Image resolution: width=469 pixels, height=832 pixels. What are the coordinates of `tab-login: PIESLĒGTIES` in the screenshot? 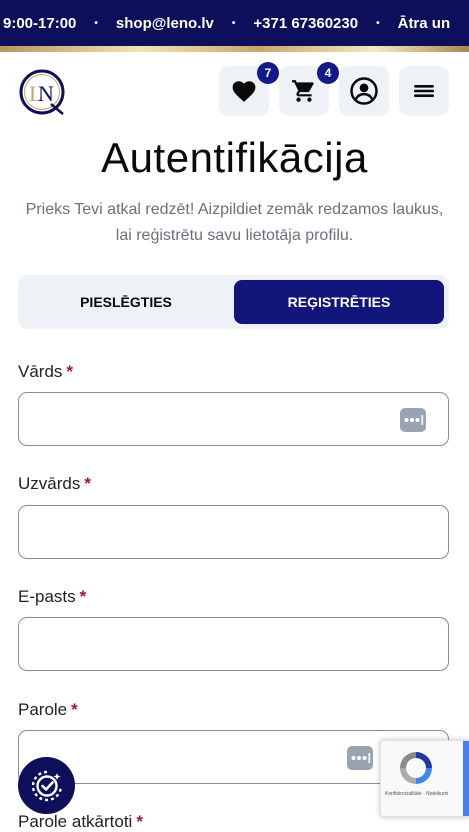 It's located at (126, 302).